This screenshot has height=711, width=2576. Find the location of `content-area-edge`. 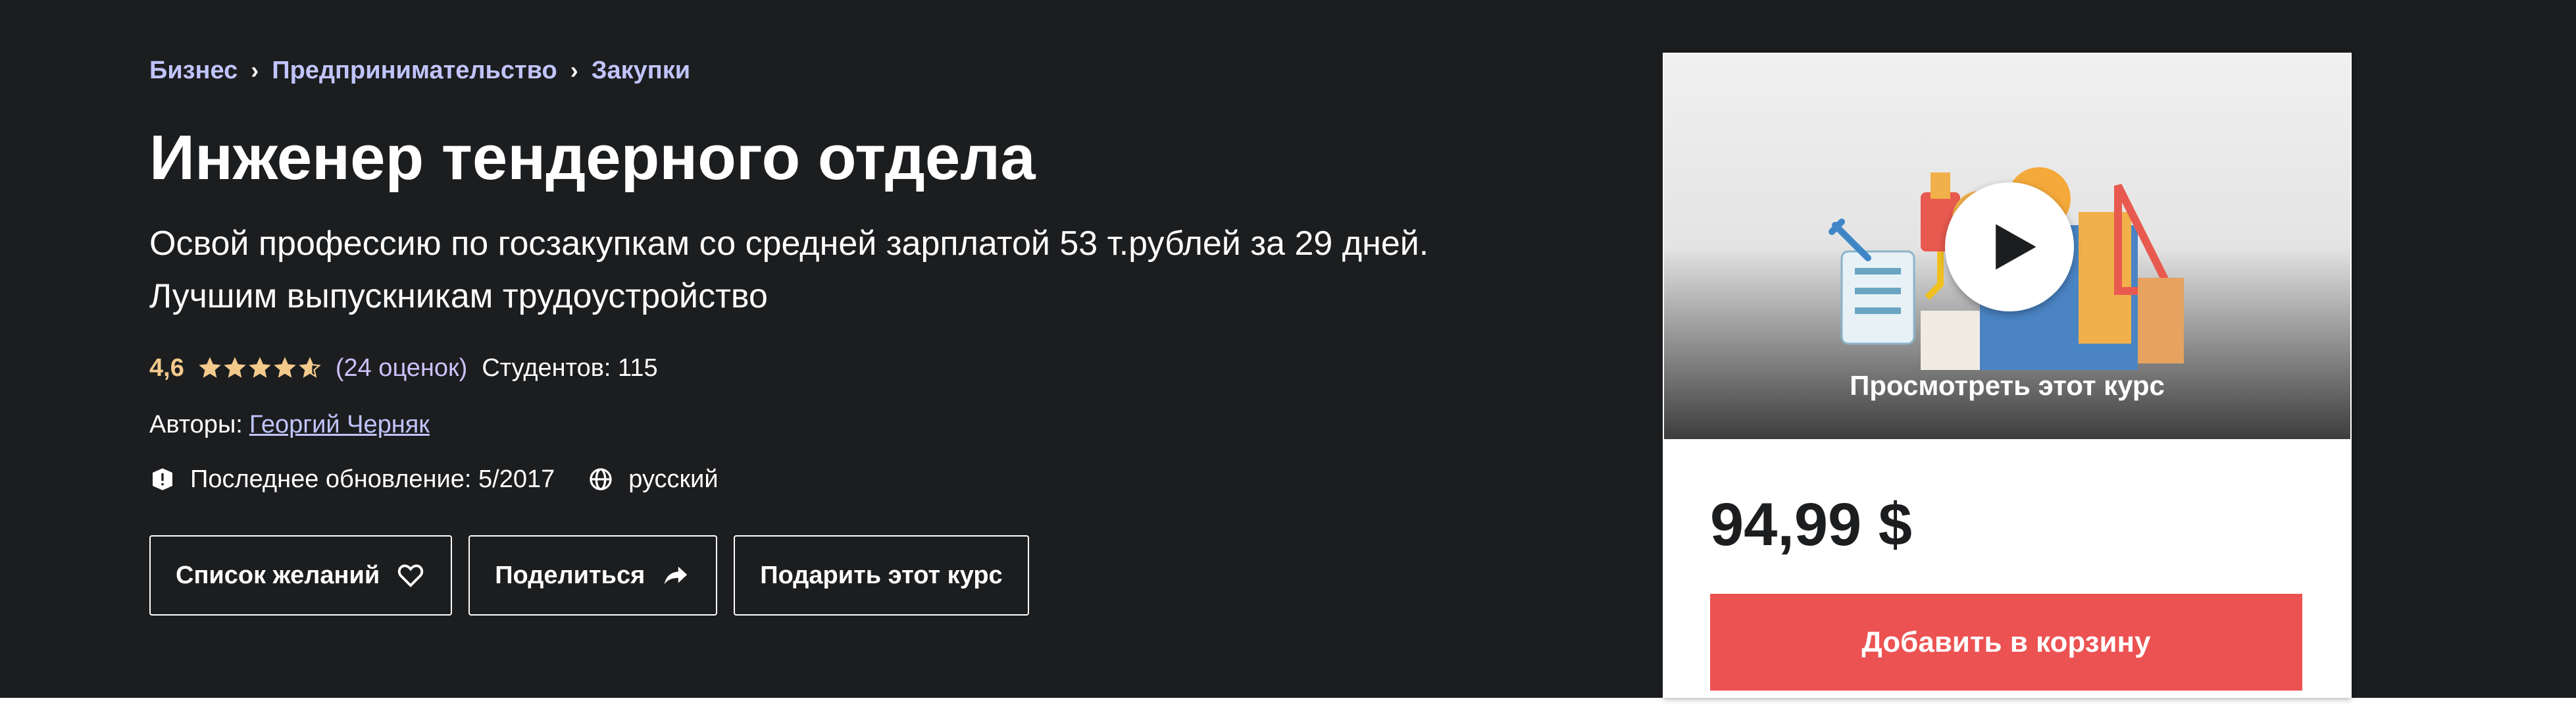

content-area-edge is located at coordinates (1288, 704).